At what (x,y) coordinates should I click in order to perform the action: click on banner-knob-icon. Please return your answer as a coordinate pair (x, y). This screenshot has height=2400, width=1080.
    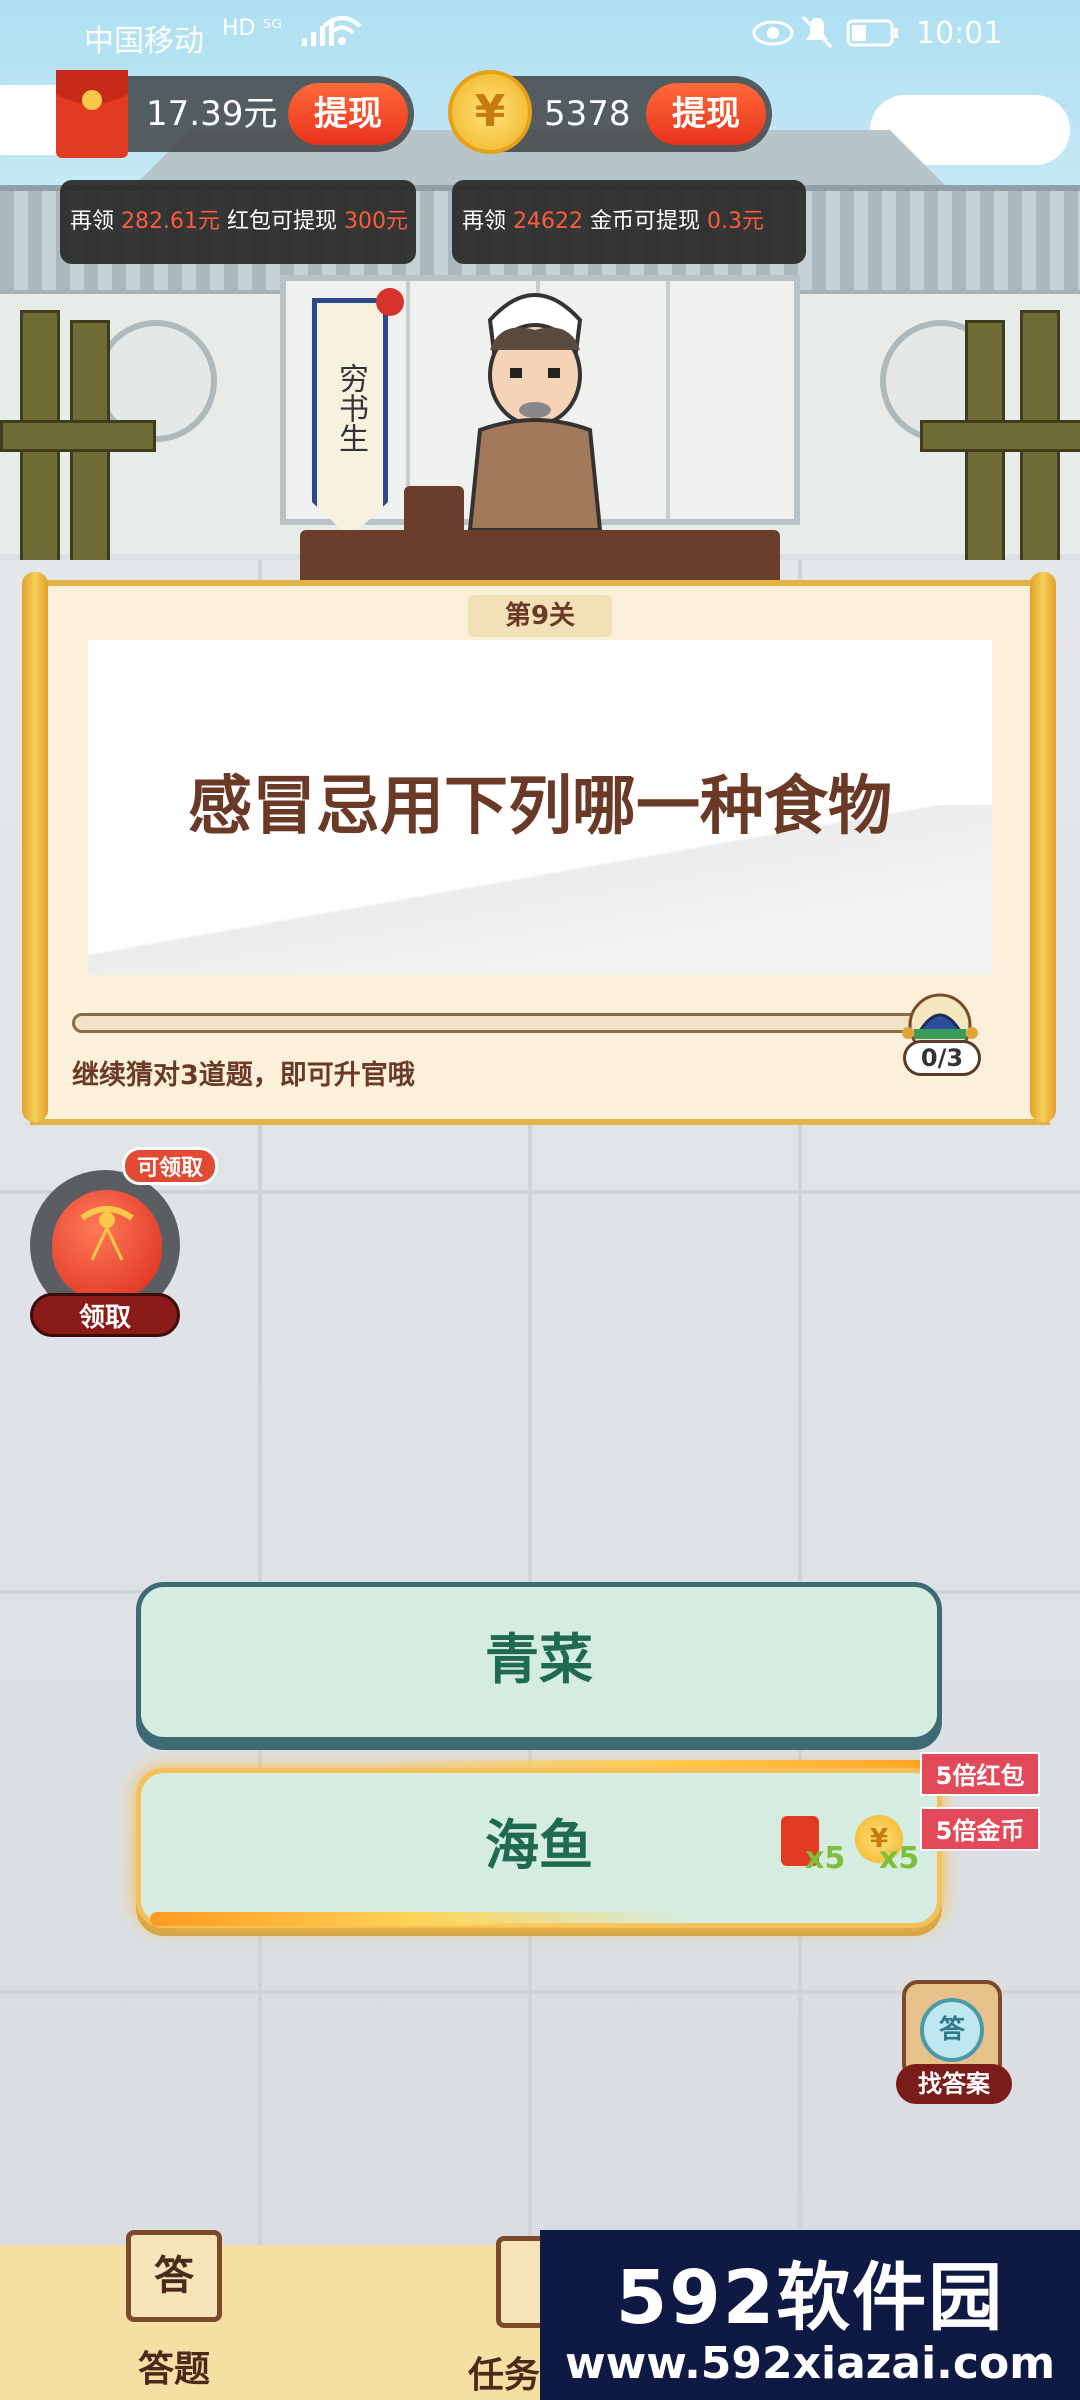
    Looking at the image, I should click on (390, 302).